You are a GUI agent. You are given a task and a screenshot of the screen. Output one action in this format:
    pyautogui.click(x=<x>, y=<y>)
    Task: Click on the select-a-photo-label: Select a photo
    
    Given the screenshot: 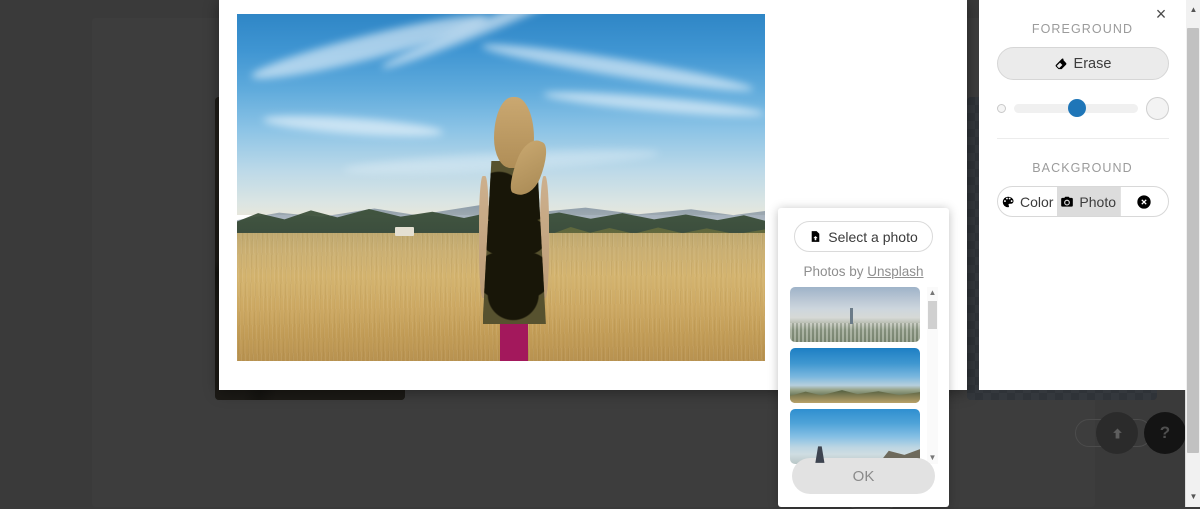 What is the action you would take?
    pyautogui.click(x=873, y=237)
    